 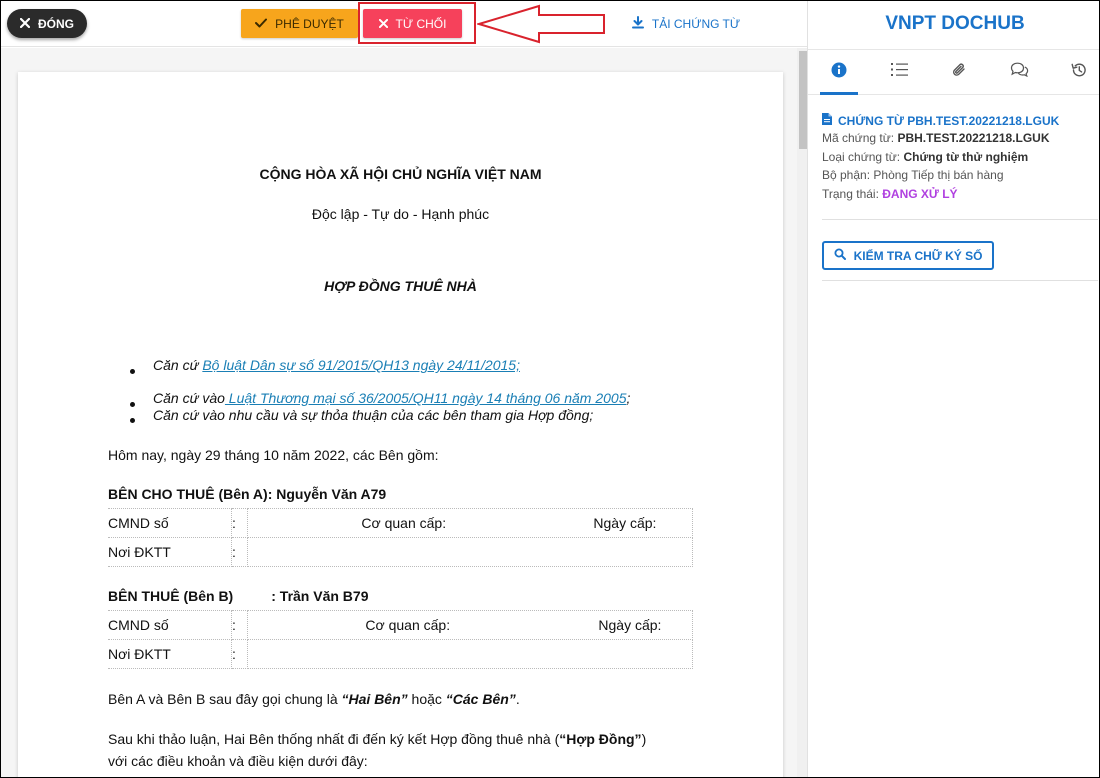 I want to click on reject-button: TỪ CHỐI, so click(x=412, y=23).